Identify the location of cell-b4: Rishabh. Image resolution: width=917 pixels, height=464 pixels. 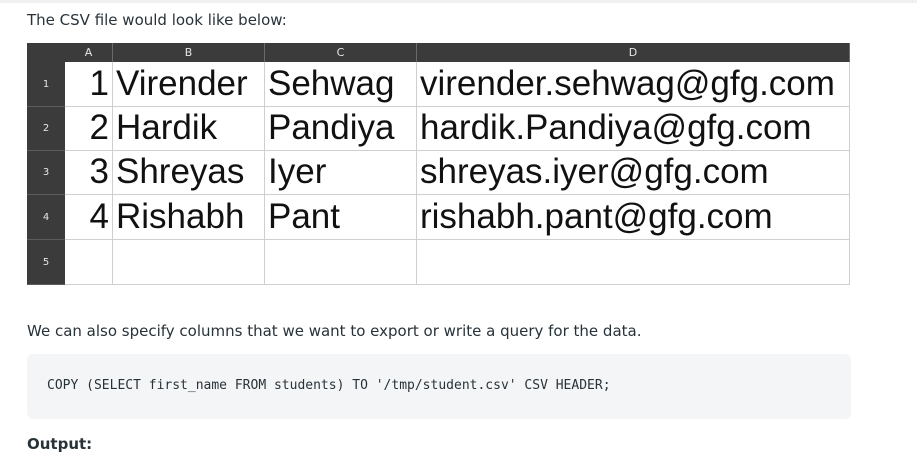
(189, 217).